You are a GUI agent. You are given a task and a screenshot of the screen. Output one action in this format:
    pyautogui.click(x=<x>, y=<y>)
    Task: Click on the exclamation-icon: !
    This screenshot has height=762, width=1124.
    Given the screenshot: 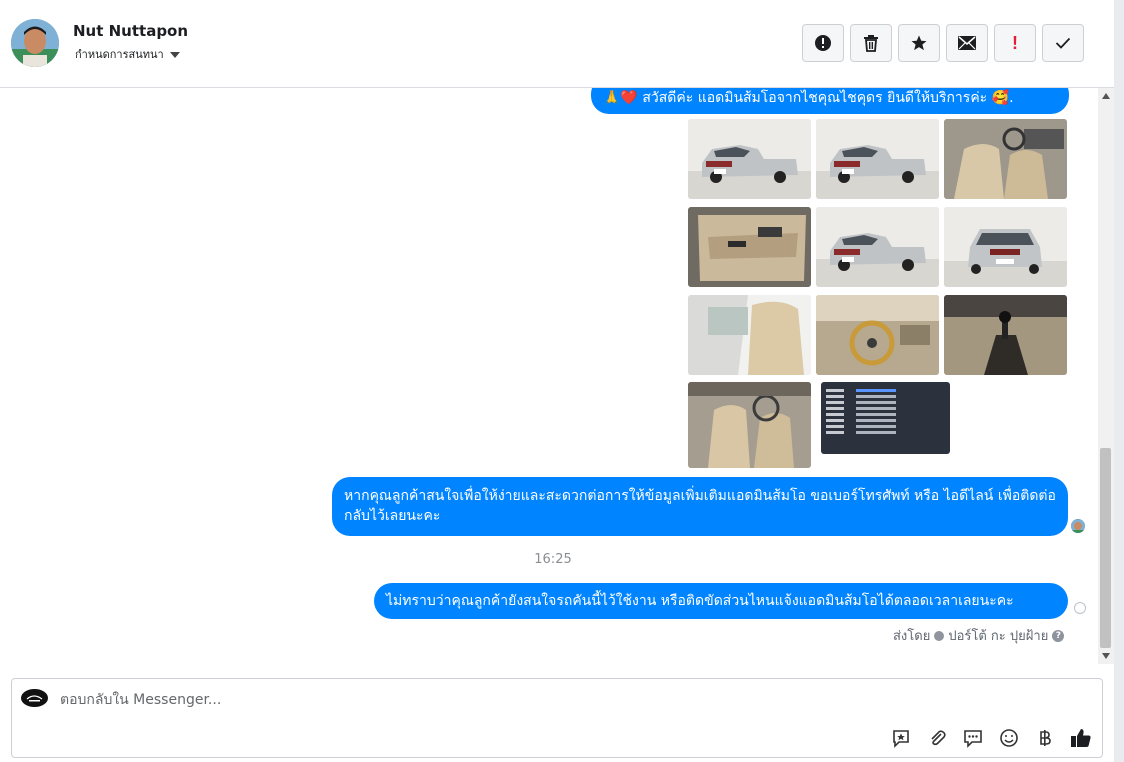 What is the action you would take?
    pyautogui.click(x=1015, y=42)
    